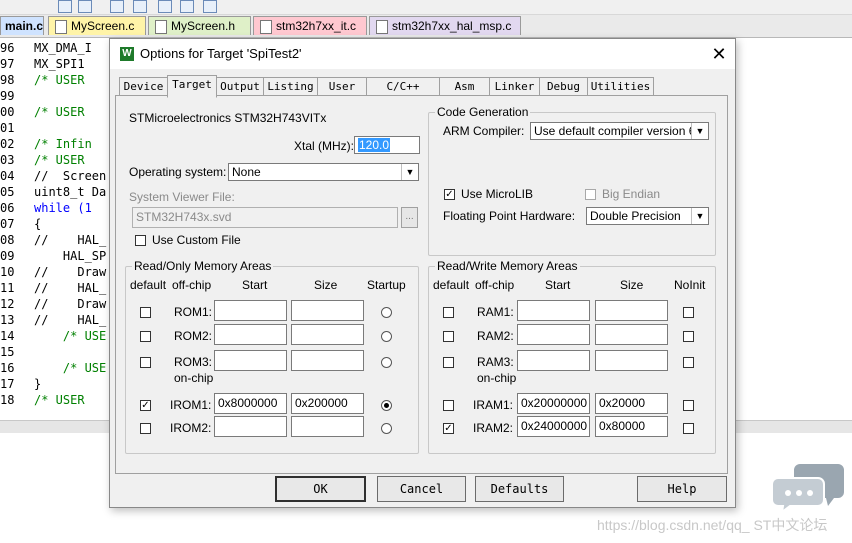 The image size is (852, 543). I want to click on tab-target: Target, so click(192, 86).